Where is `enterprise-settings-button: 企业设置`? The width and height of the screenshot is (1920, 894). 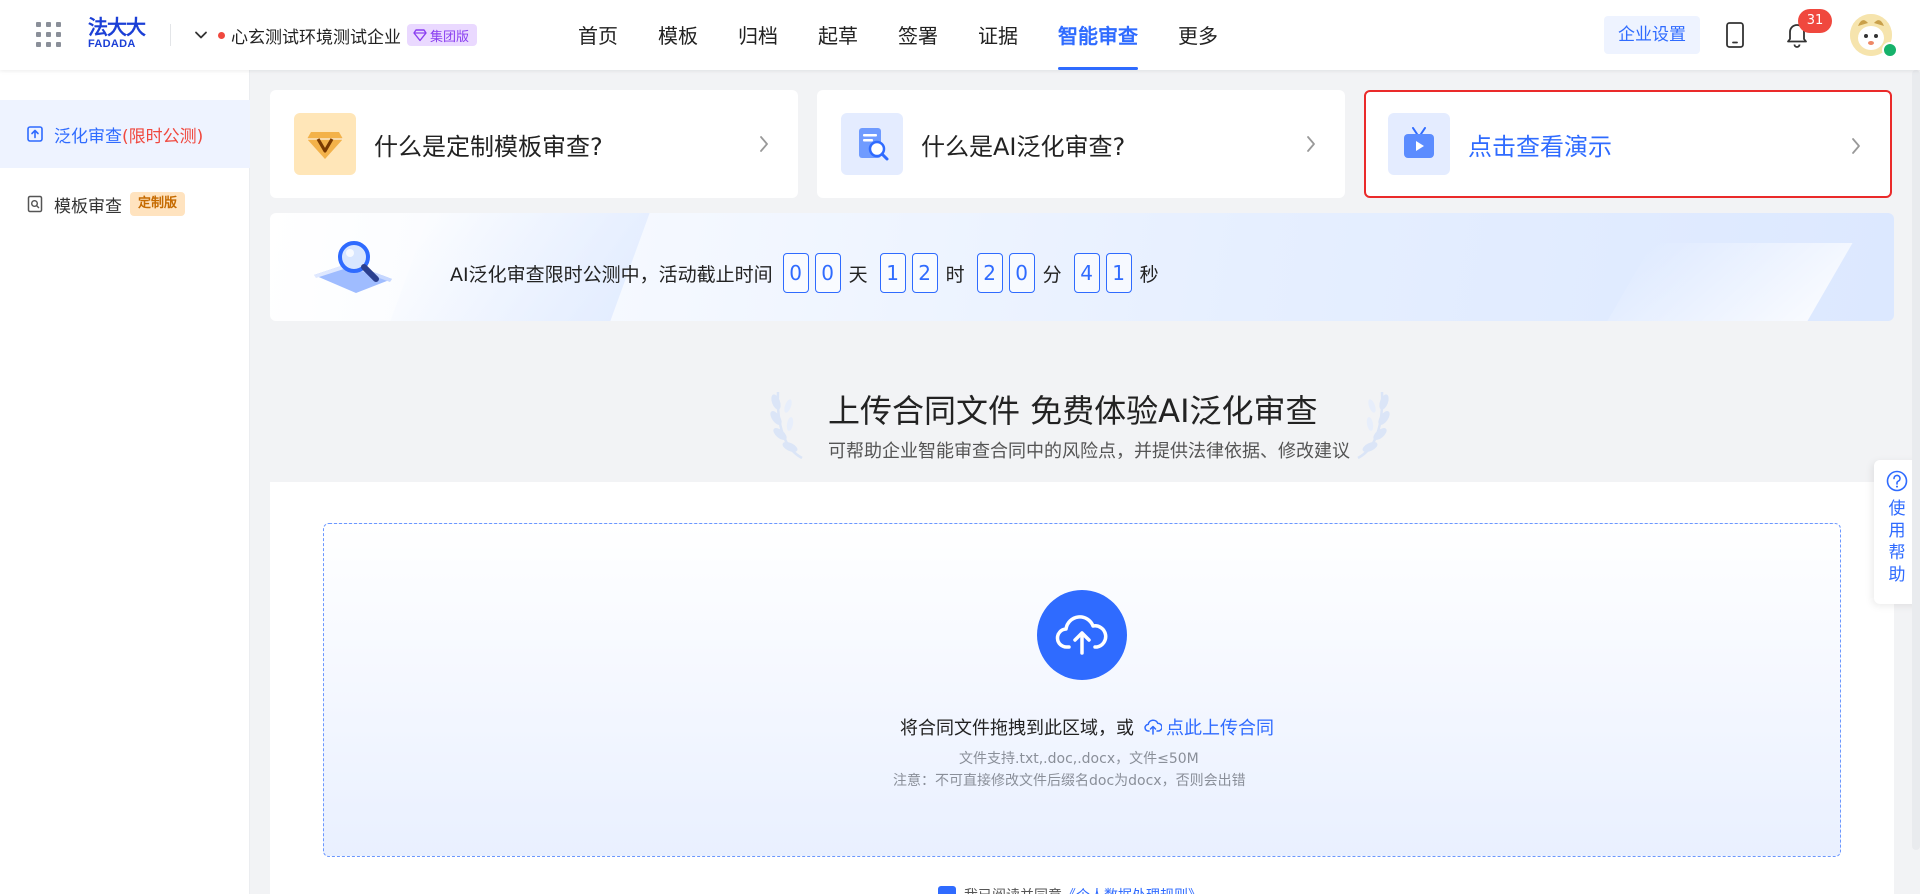
enterprise-settings-button: 企业设置 is located at coordinates (1652, 35).